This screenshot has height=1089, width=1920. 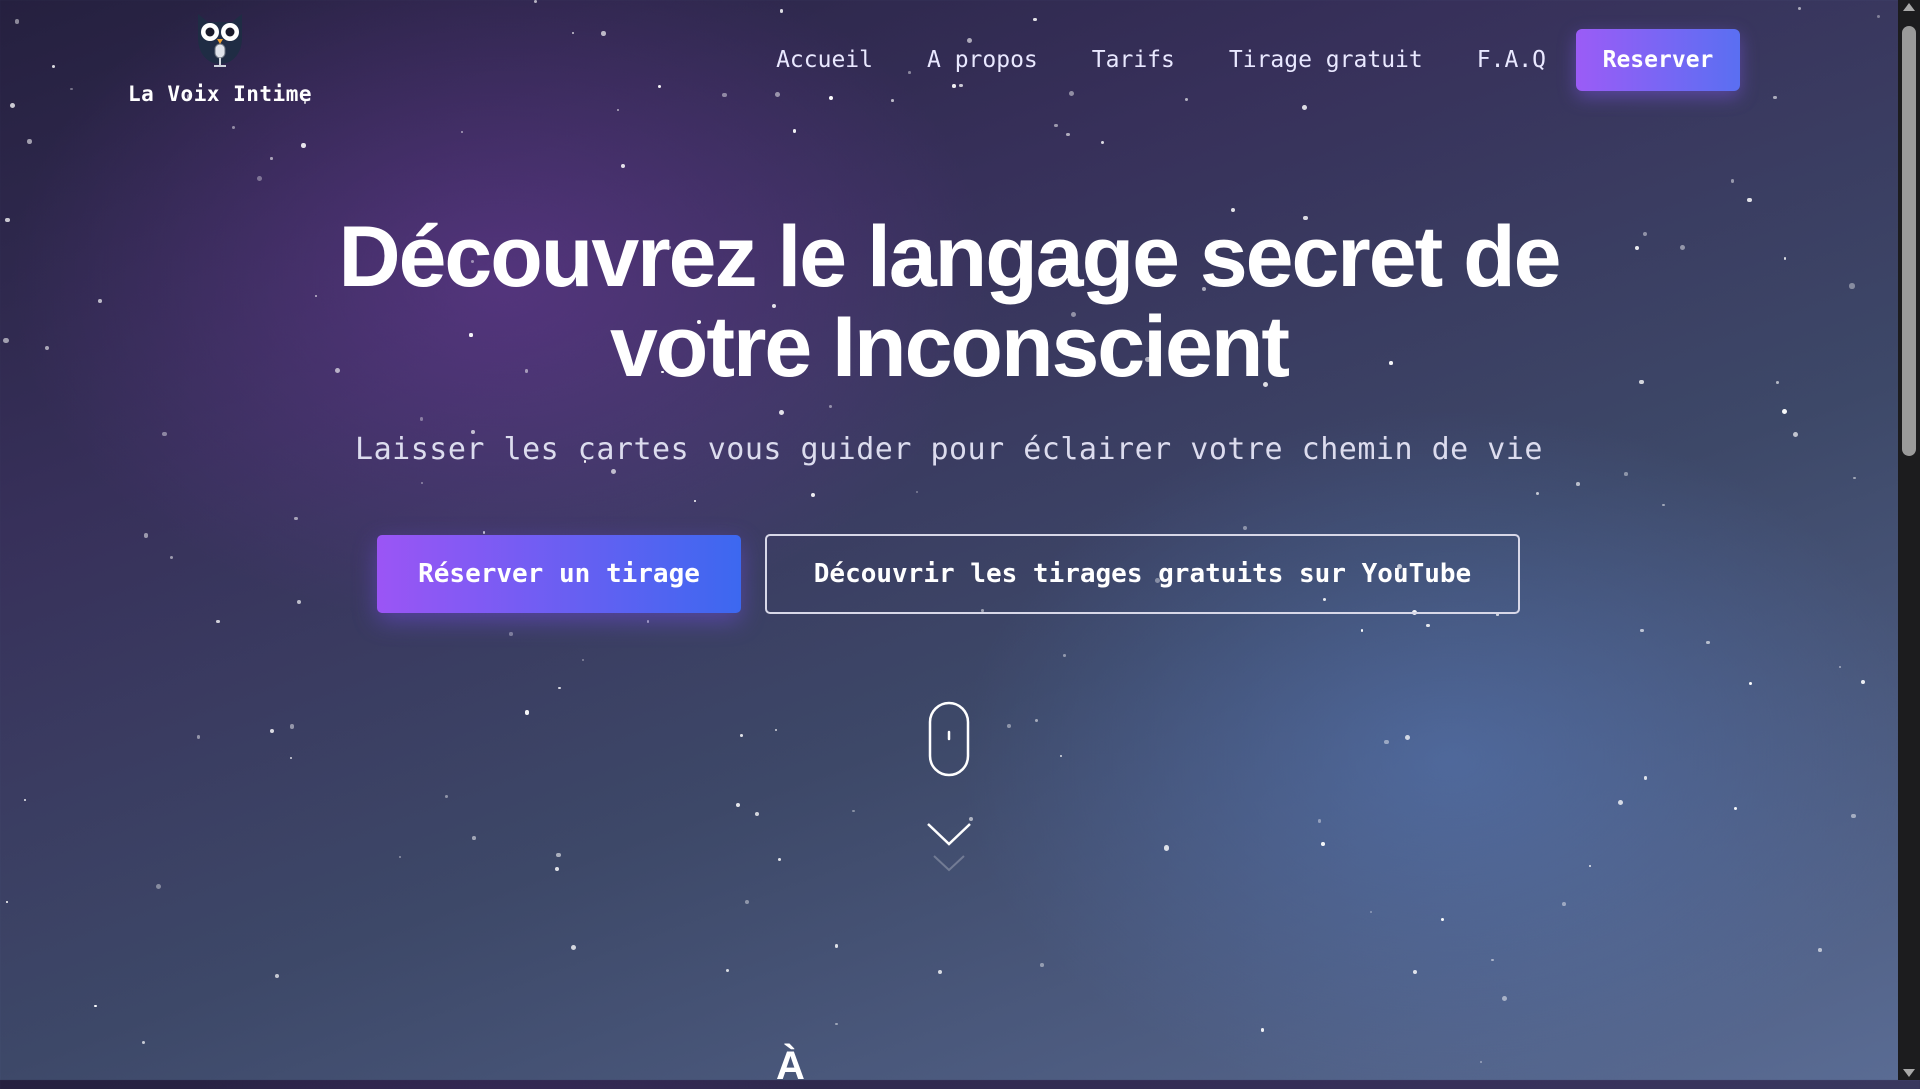 I want to click on chevron-down-icon, so click(x=949, y=848).